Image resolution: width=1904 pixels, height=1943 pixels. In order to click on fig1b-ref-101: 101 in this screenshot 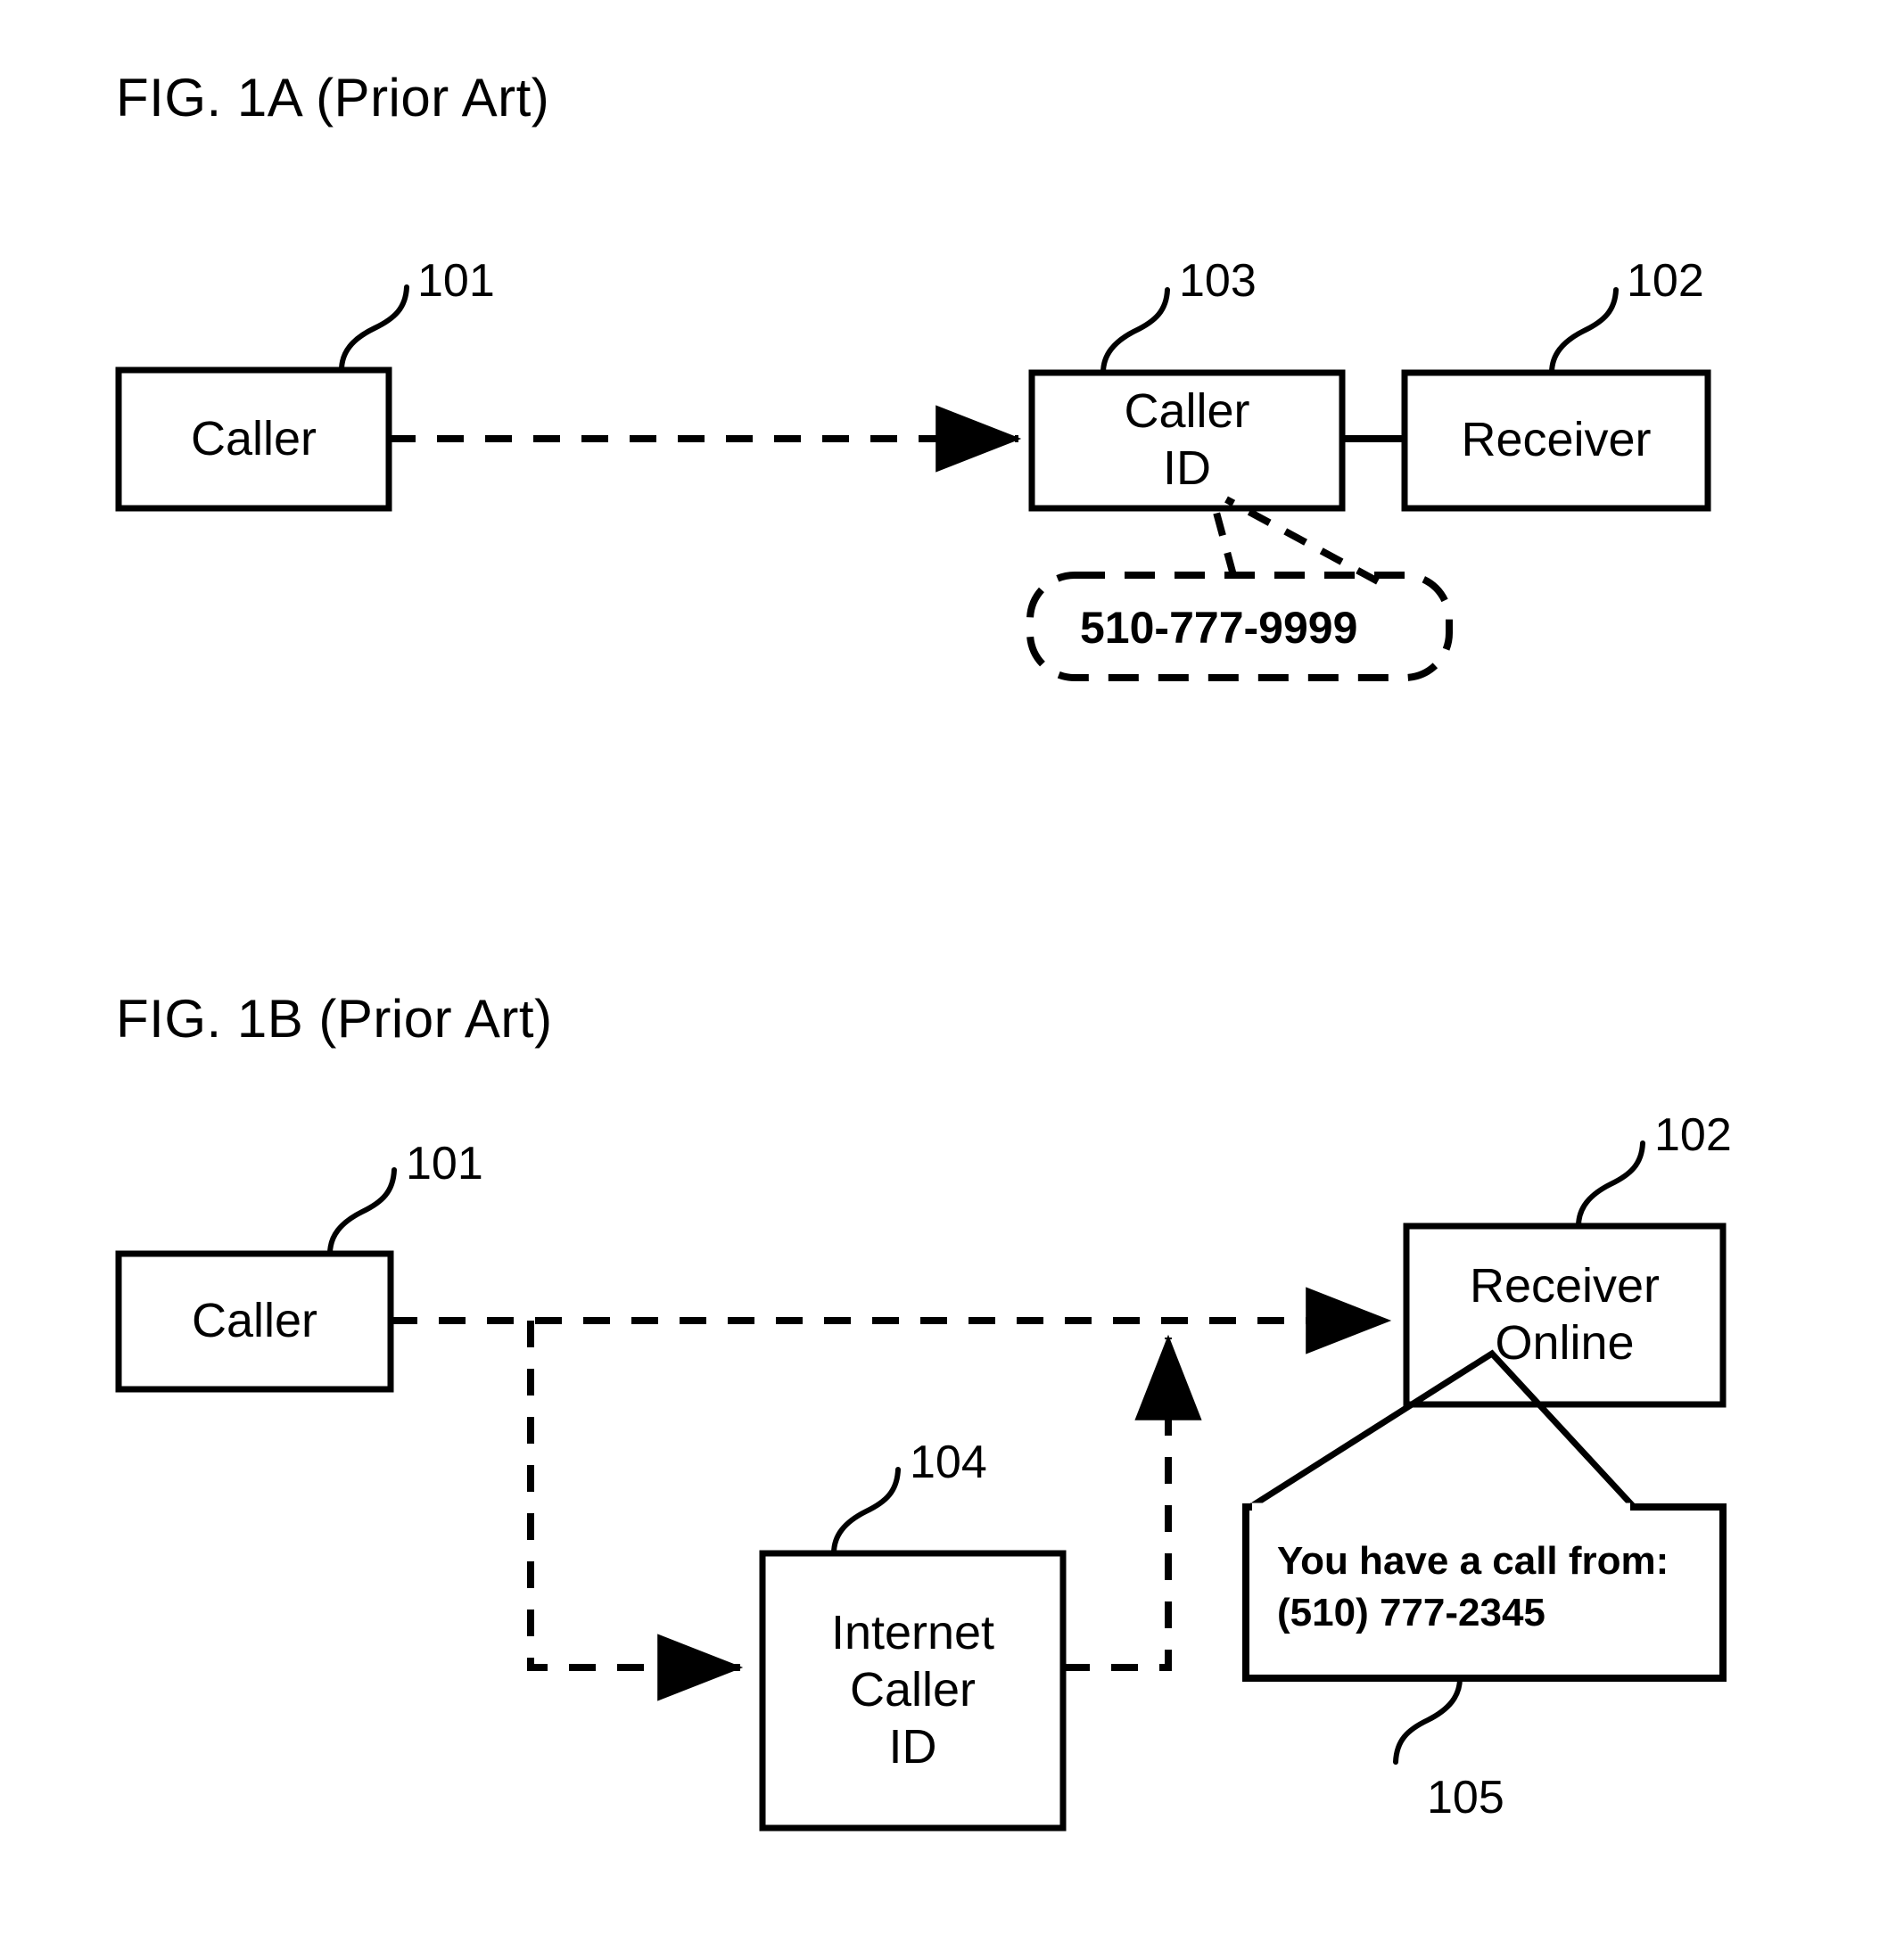, I will do `click(444, 1164)`.